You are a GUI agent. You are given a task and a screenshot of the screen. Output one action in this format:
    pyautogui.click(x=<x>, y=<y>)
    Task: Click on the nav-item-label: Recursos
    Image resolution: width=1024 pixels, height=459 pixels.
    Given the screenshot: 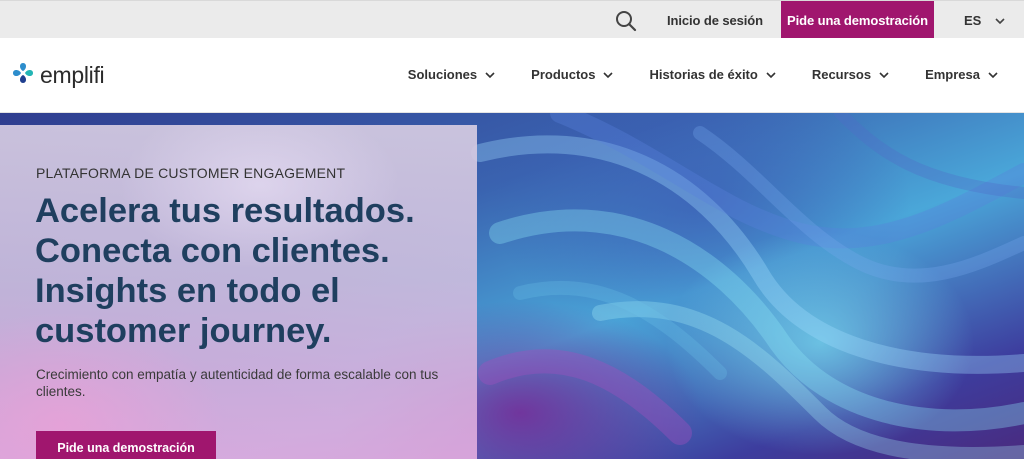 What is the action you would take?
    pyautogui.click(x=841, y=74)
    